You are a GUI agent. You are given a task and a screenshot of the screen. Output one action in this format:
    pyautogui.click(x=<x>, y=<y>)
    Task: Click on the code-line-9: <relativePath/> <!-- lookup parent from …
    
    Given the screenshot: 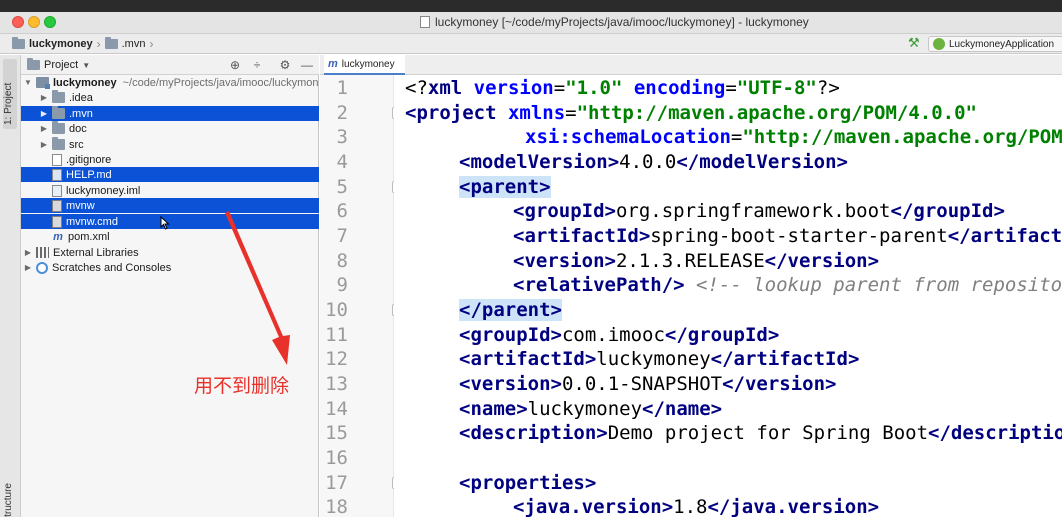 What is the action you would take?
    pyautogui.click(x=787, y=285)
    